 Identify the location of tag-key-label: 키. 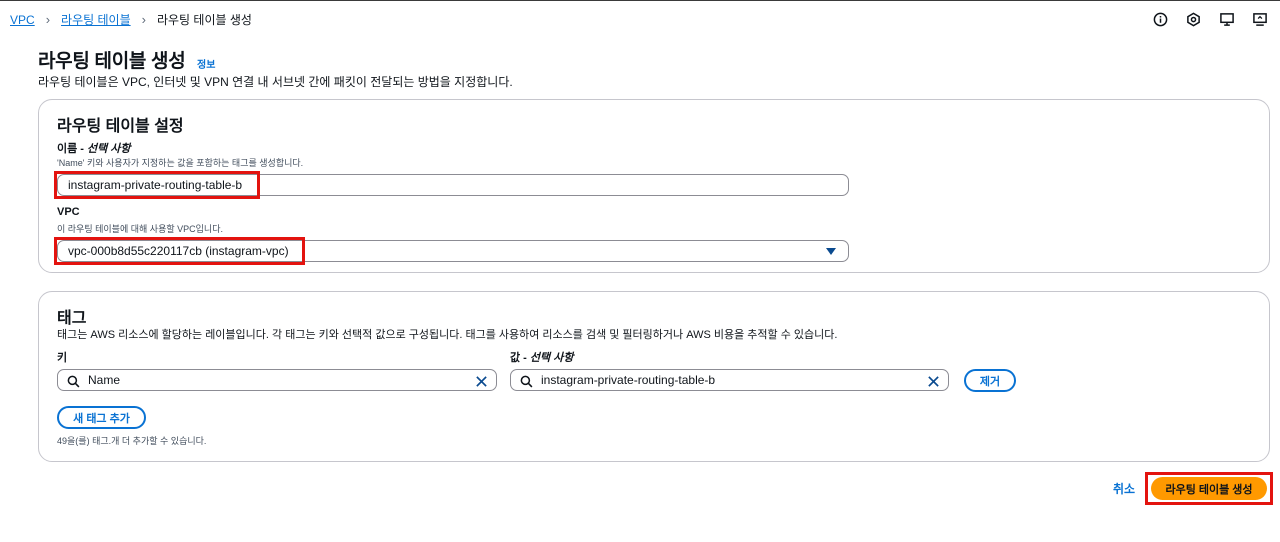
(62, 358).